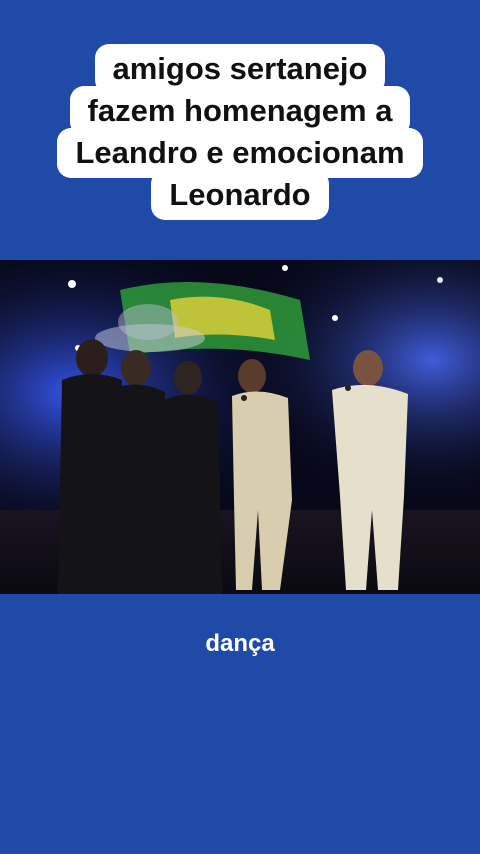 The width and height of the screenshot is (480, 854). What do you see at coordinates (240, 643) in the screenshot?
I see `video-subtitle: dança` at bounding box center [240, 643].